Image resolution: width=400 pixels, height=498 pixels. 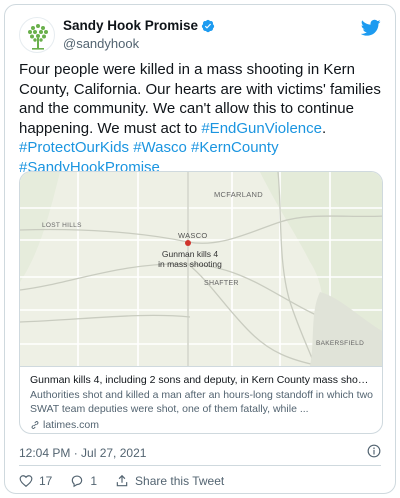 What do you see at coordinates (371, 28) in the screenshot?
I see `twitter-bird-icon` at bounding box center [371, 28].